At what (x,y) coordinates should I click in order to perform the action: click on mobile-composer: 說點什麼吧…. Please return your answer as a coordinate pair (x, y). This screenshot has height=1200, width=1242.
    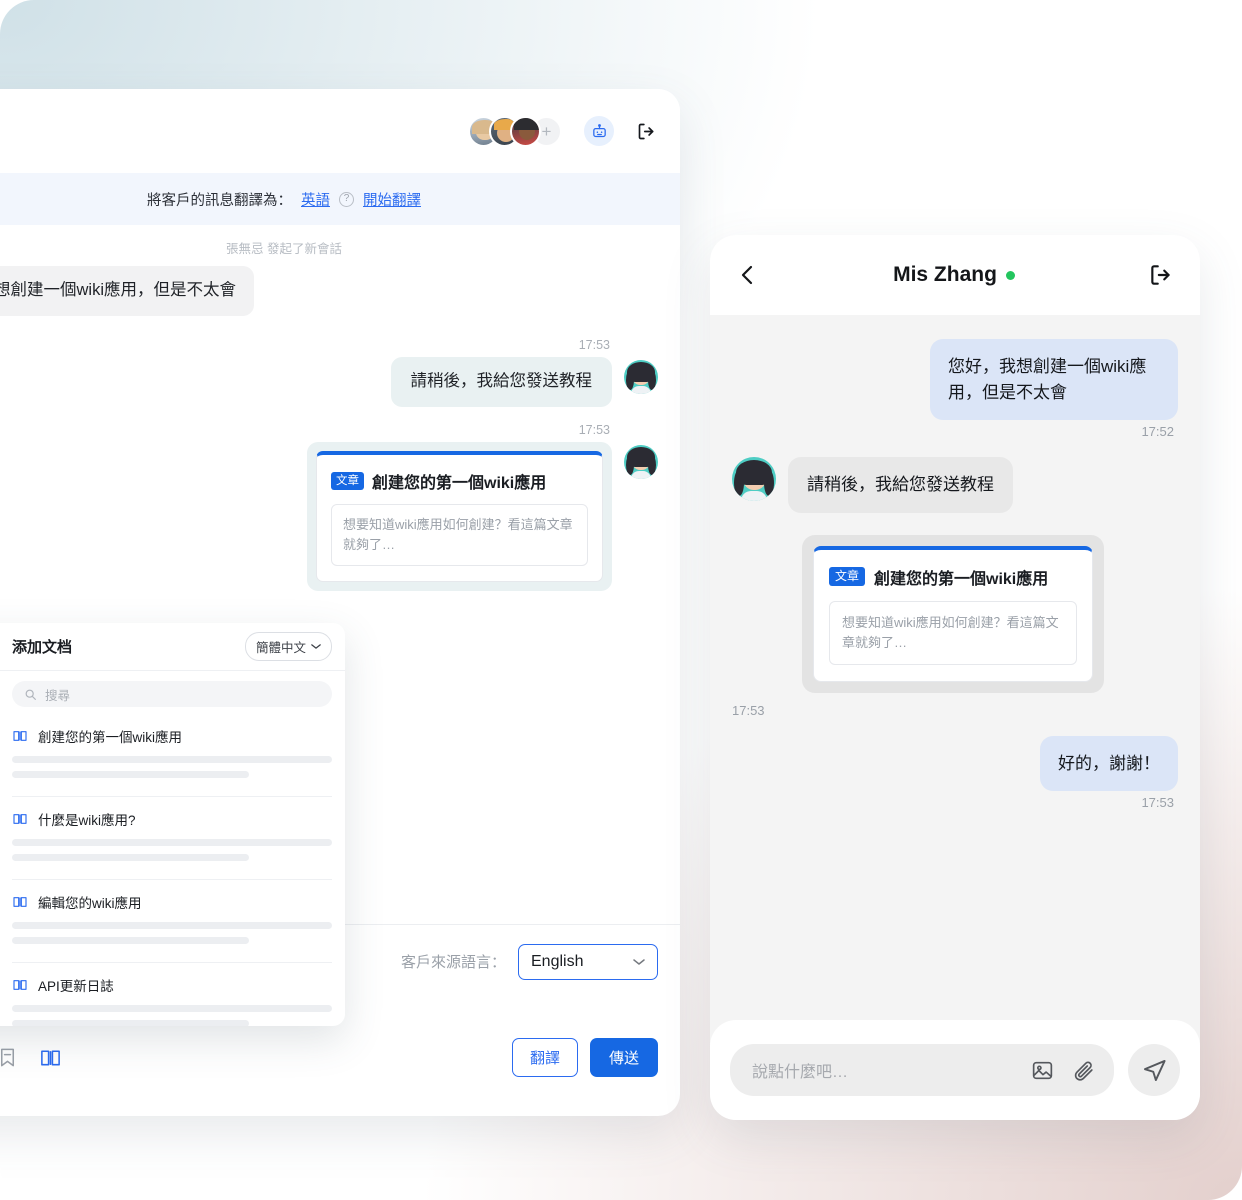
    Looking at the image, I should click on (955, 1070).